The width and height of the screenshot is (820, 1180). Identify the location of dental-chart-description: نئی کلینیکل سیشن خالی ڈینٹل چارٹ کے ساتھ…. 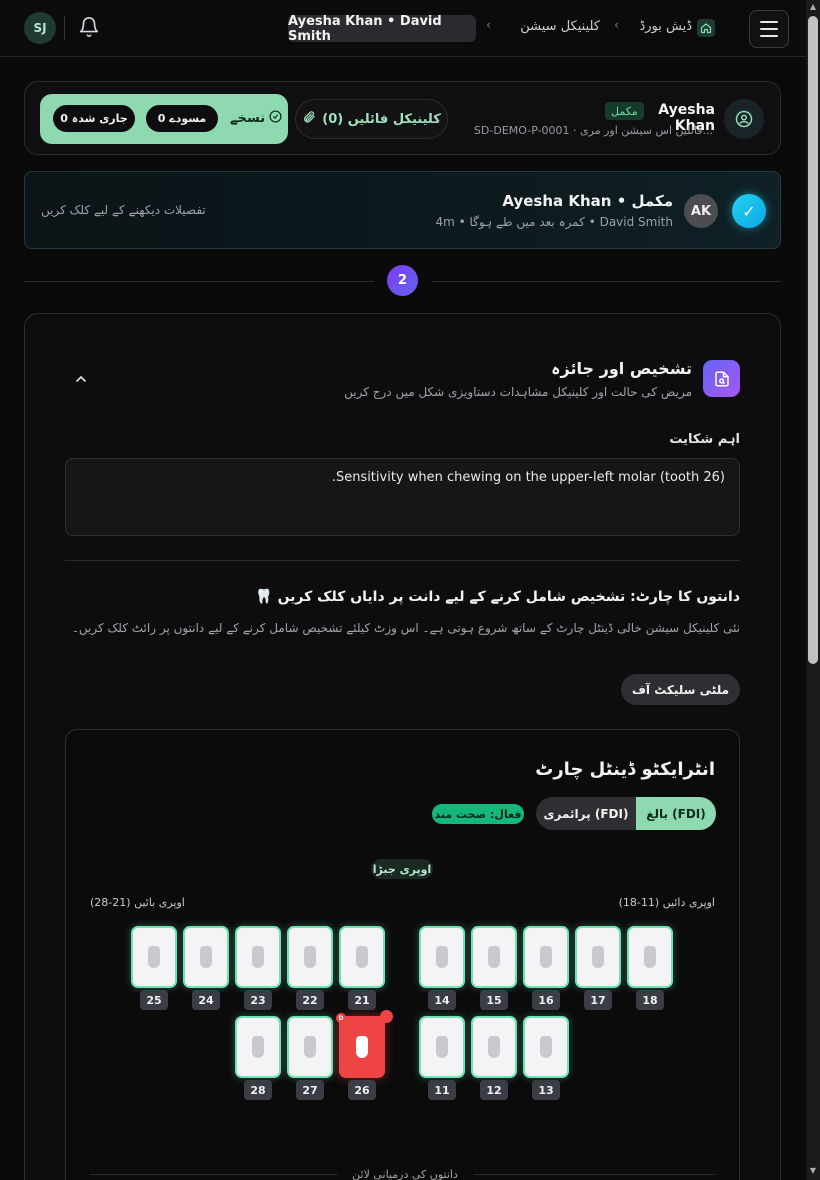
(405, 628).